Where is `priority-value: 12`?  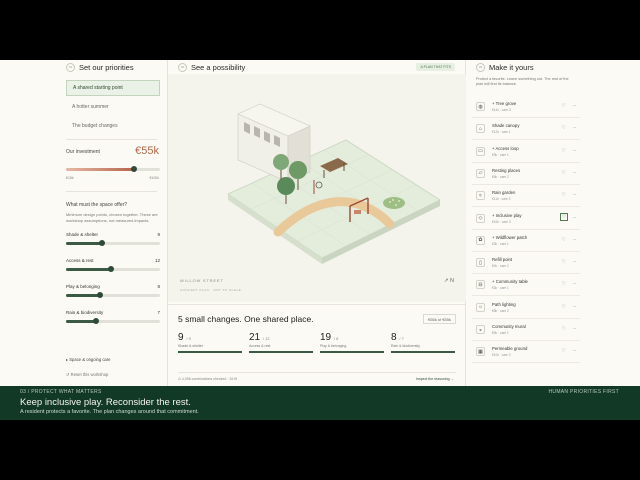 priority-value: 12 is located at coordinates (157, 260).